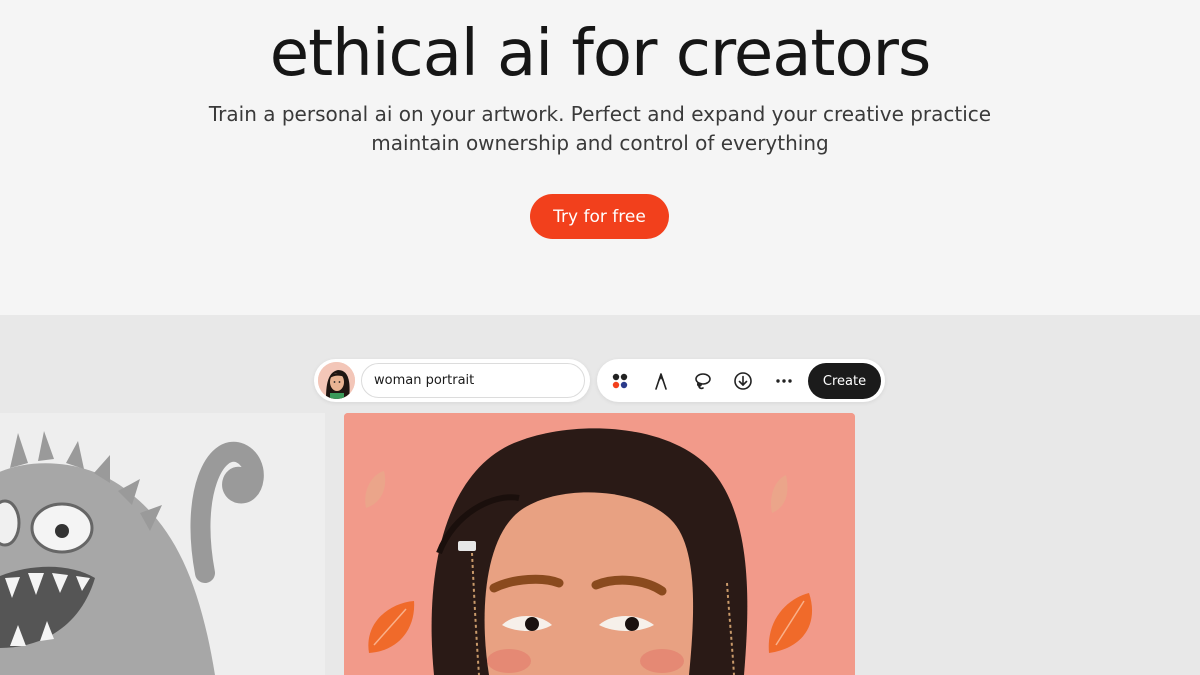  Describe the element at coordinates (784, 381) in the screenshot. I see `more-icon` at that location.